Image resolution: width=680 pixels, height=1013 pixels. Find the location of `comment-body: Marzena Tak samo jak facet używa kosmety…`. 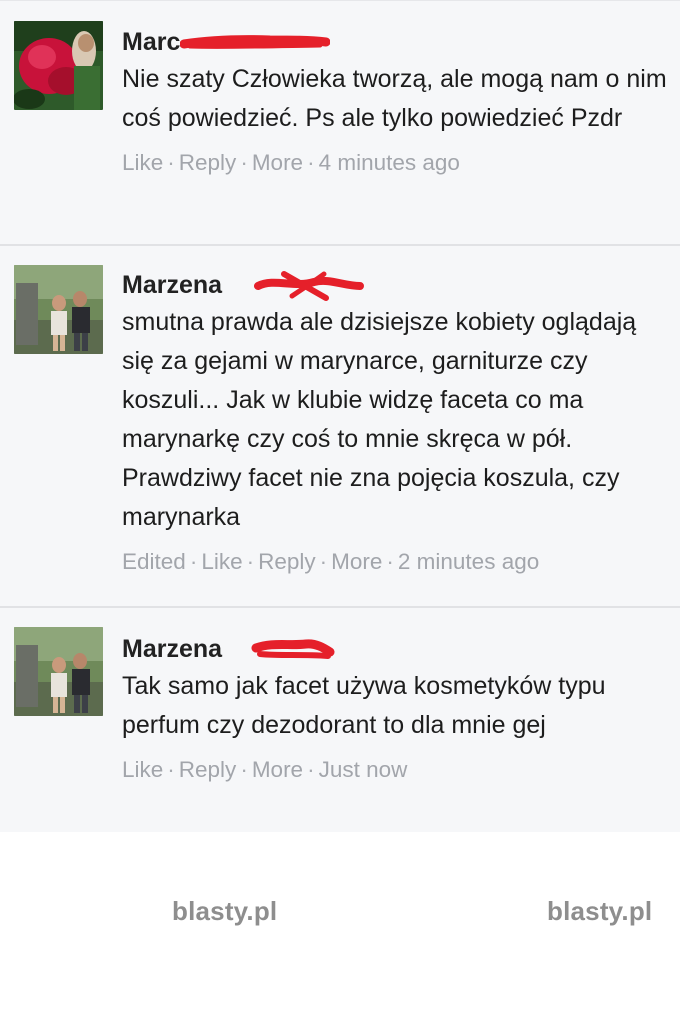

comment-body: Marzena Tak samo jak facet używa kosmety… is located at coordinates (398, 708).